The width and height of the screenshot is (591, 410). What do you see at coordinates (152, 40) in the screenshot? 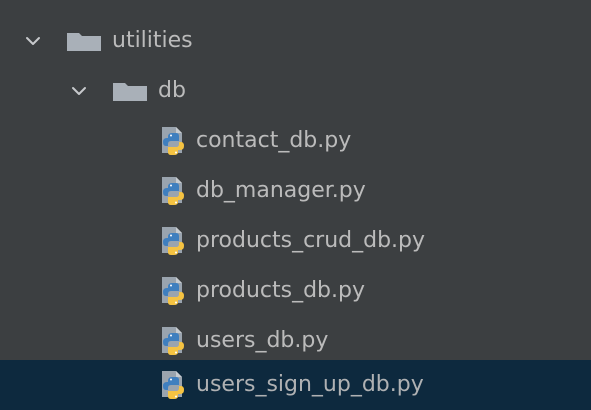
I see `tree-item-label: utilities` at bounding box center [152, 40].